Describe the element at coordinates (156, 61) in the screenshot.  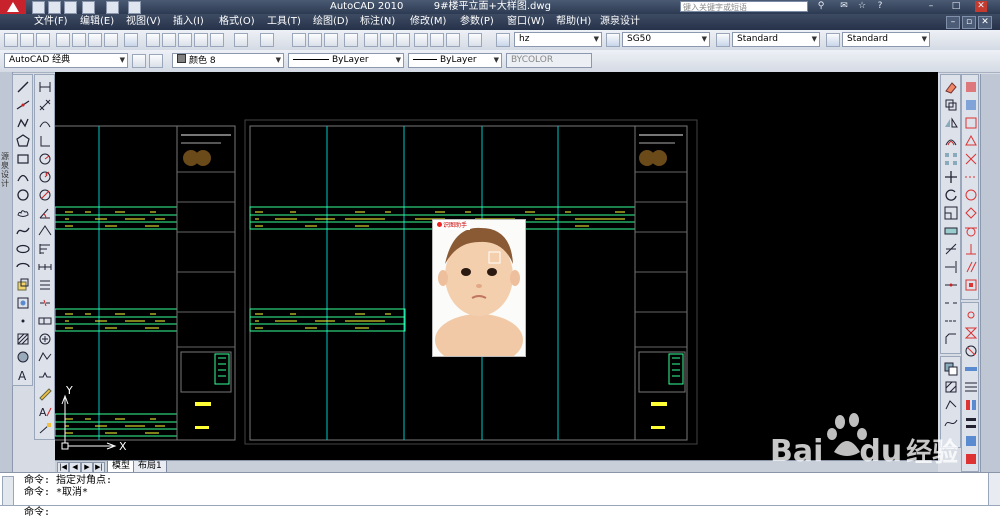
I see `workspace-save-icon` at that location.